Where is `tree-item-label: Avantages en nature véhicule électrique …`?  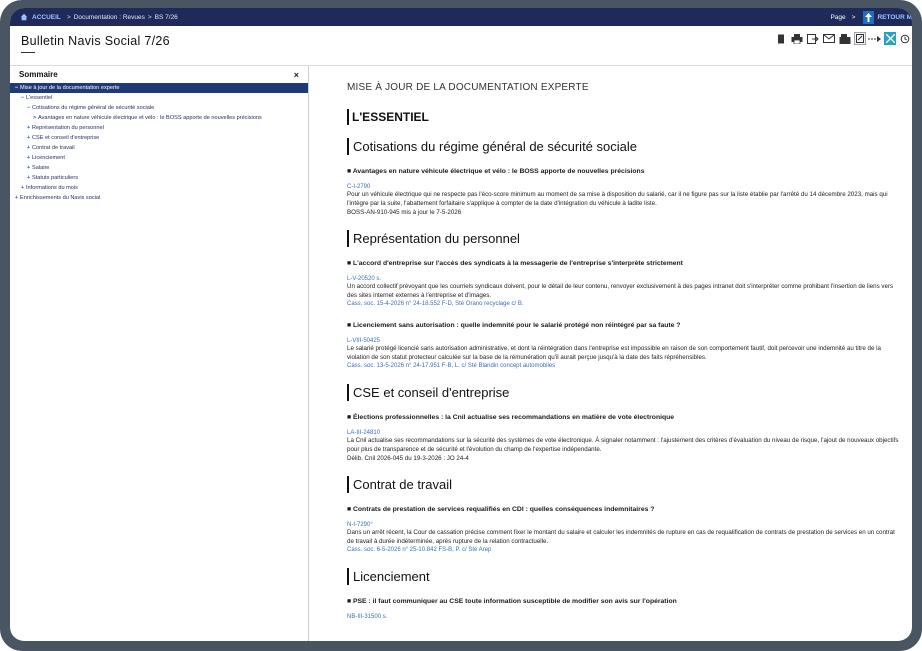 tree-item-label: Avantages en nature véhicule électrique … is located at coordinates (150, 118).